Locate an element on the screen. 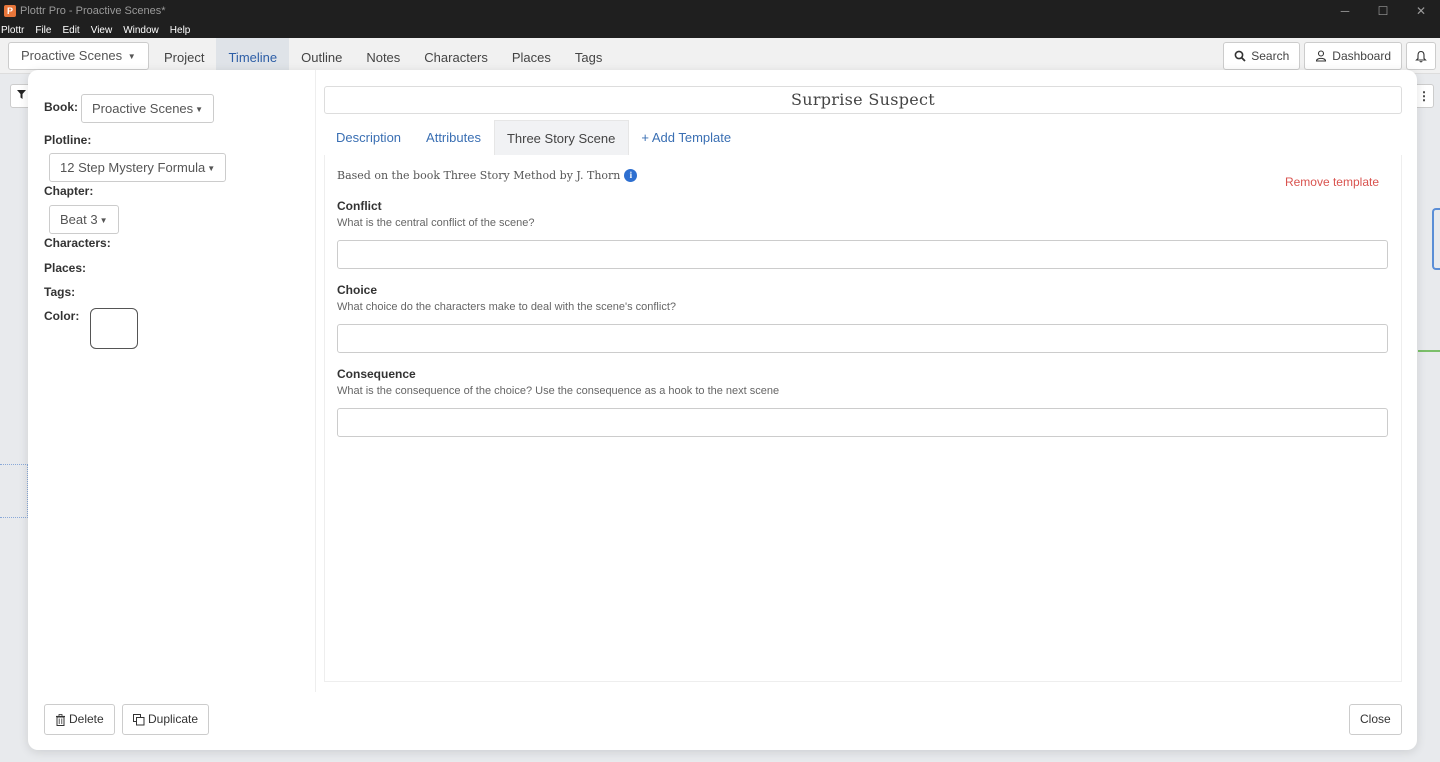 The width and height of the screenshot is (1440, 762). menu-edit: Edit is located at coordinates (70, 30).